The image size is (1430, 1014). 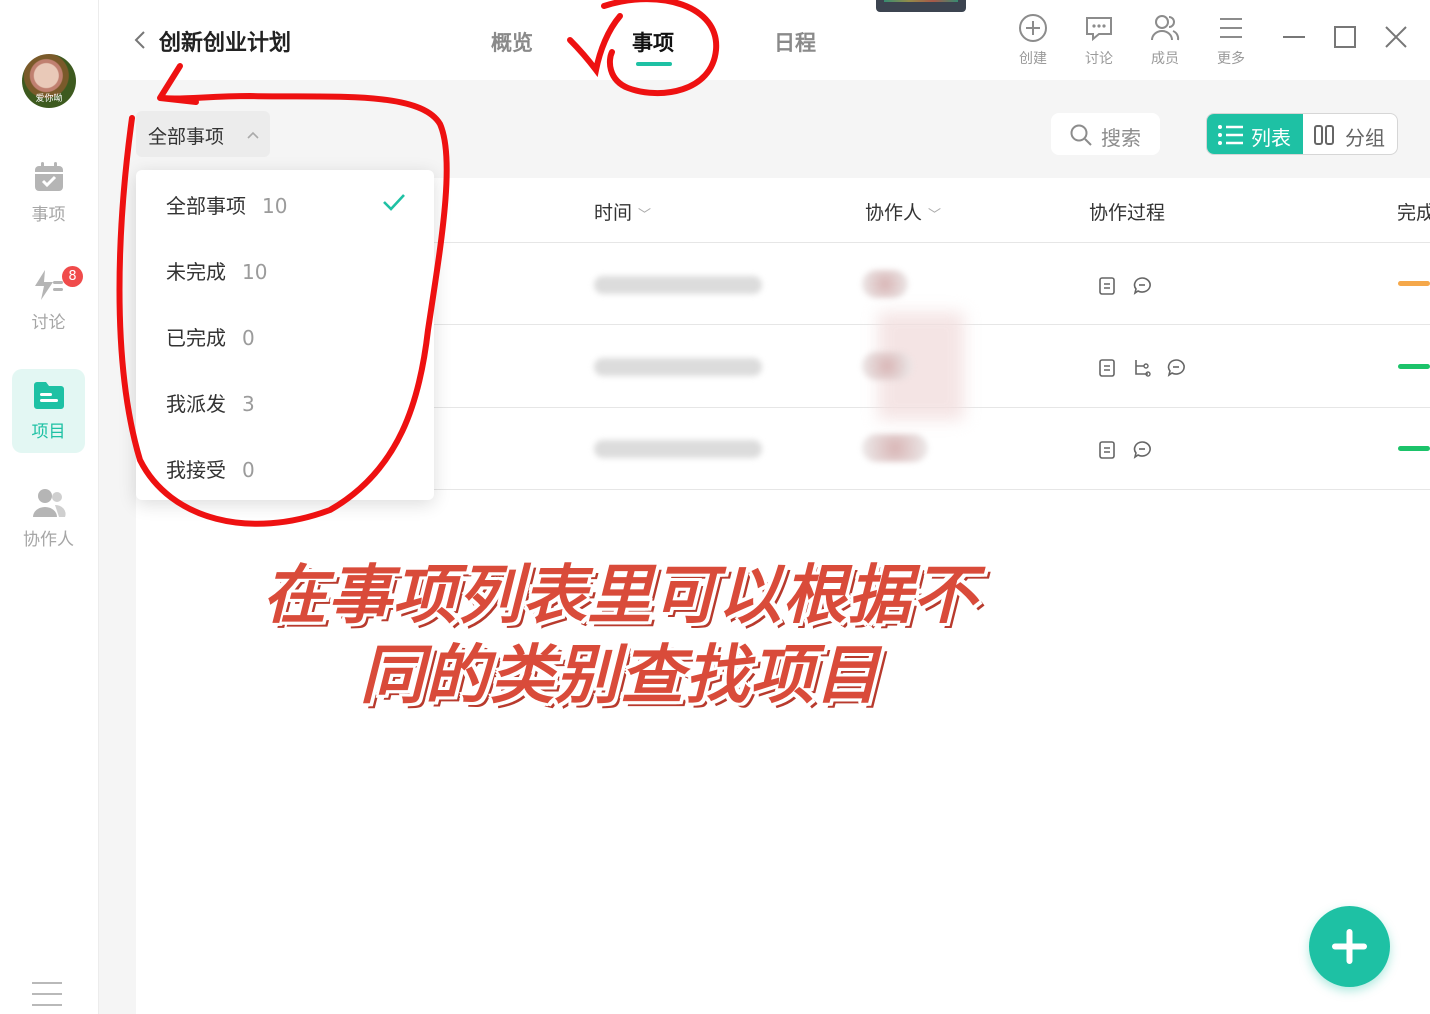 I want to click on nav-item-collaborators: 协作人, so click(x=48, y=519).